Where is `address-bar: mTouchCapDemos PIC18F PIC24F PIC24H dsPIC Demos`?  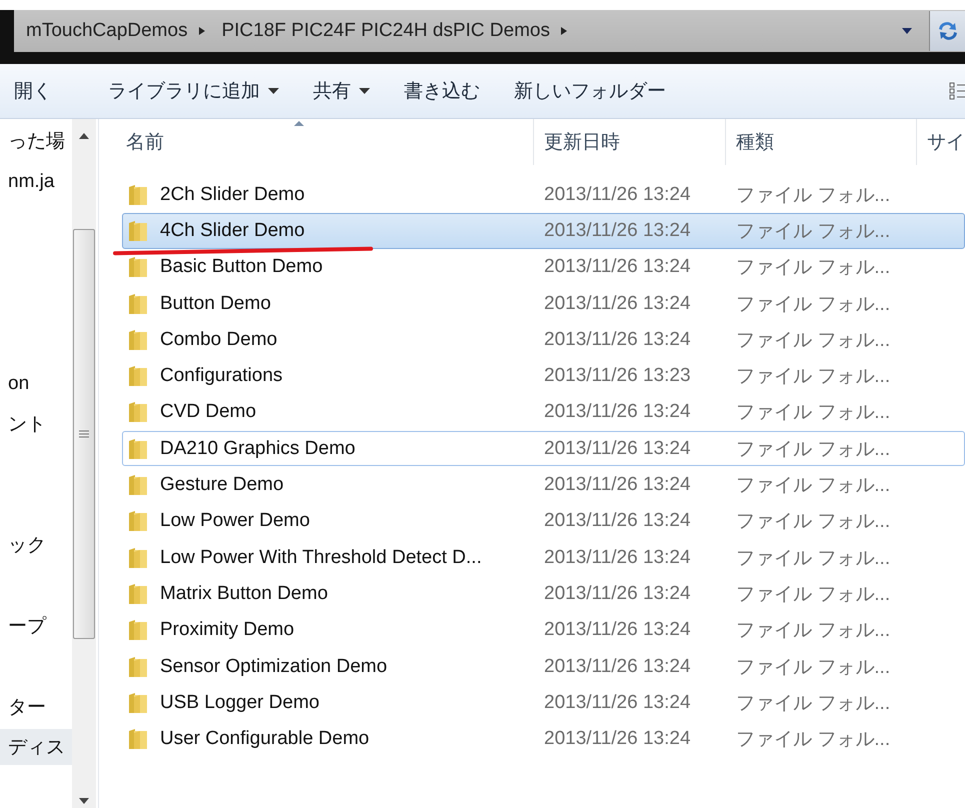 address-bar: mTouchCapDemos PIC18F PIC24F PIC24H dsPIC Demos is located at coordinates (489, 31).